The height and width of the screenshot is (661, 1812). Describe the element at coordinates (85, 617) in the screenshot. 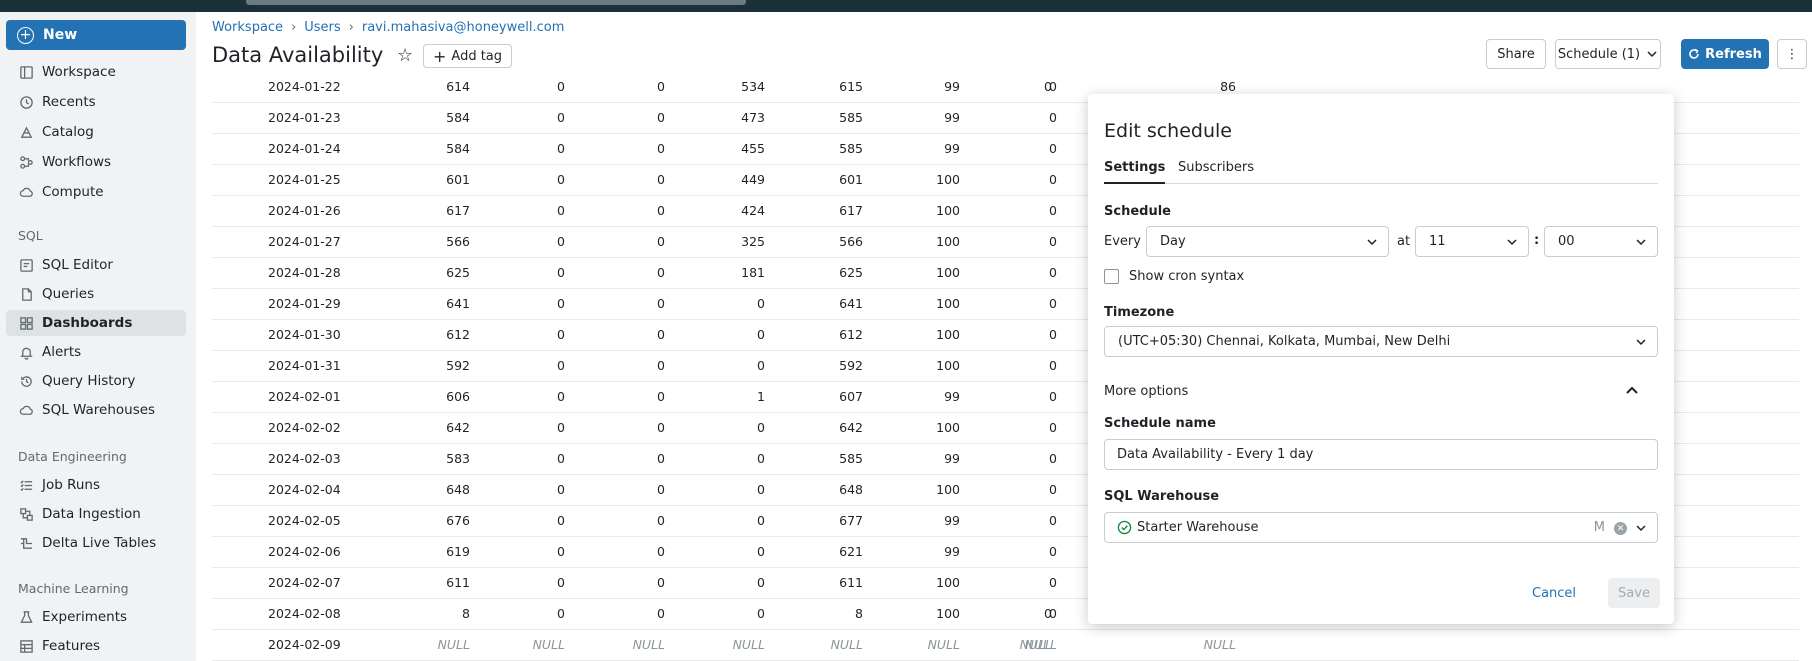

I see `sidebar-item-label: Experiments` at that location.